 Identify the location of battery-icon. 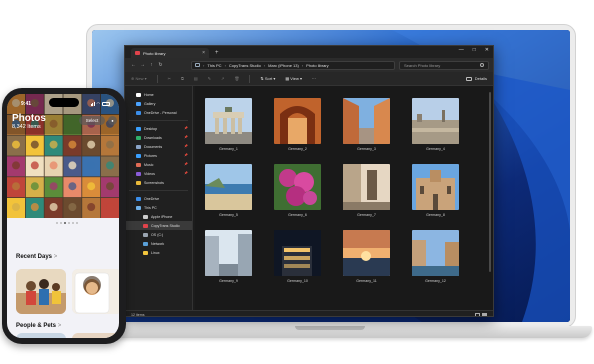
(106, 103).